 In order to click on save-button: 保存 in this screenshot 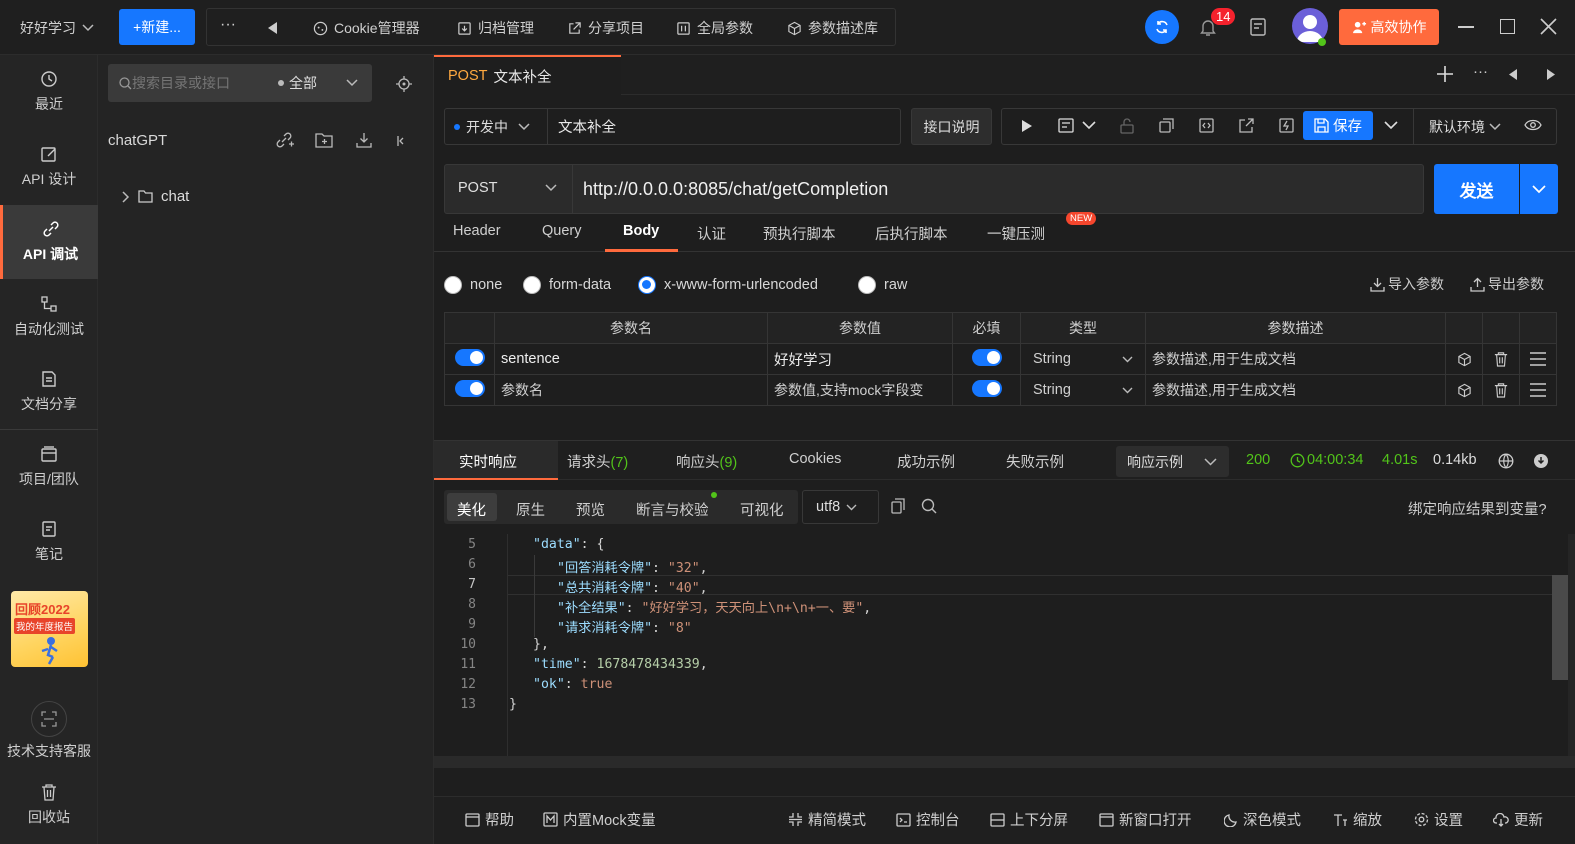, I will do `click(1338, 125)`.